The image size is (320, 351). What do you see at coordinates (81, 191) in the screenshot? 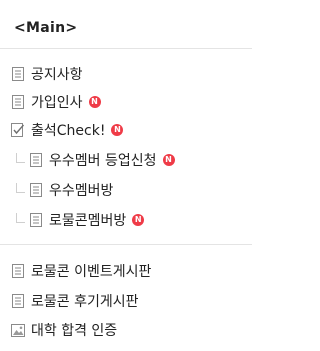
I see `menu-item-label: 우수멤버방` at bounding box center [81, 191].